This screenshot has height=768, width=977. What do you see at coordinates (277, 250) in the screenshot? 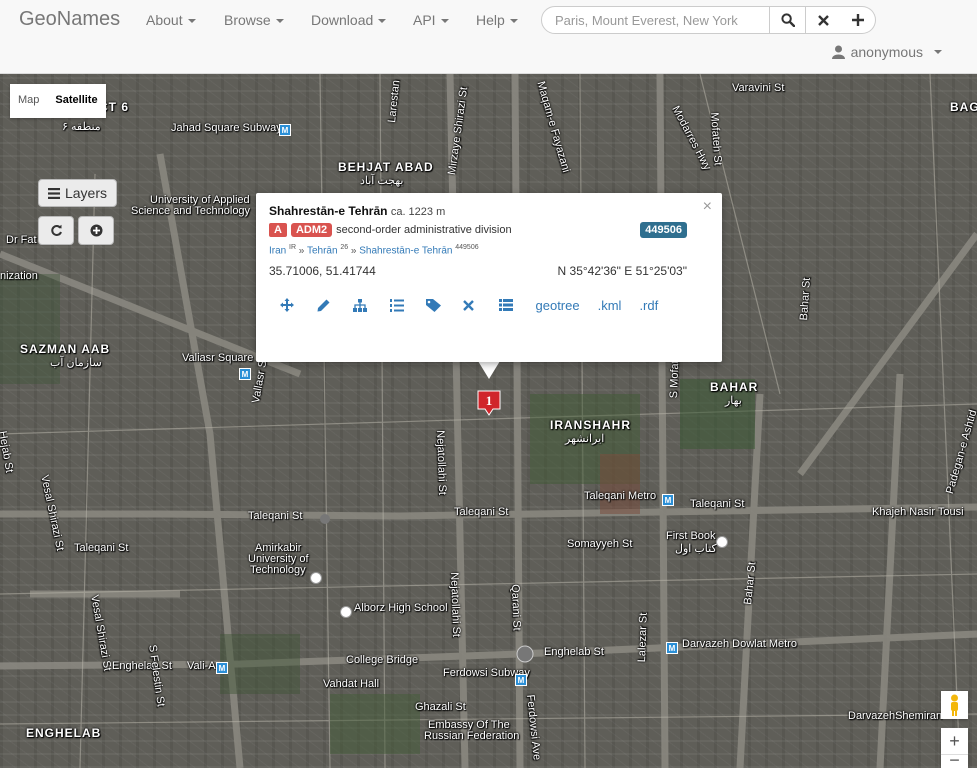
I see `breadcrumb-link: Iran` at bounding box center [277, 250].